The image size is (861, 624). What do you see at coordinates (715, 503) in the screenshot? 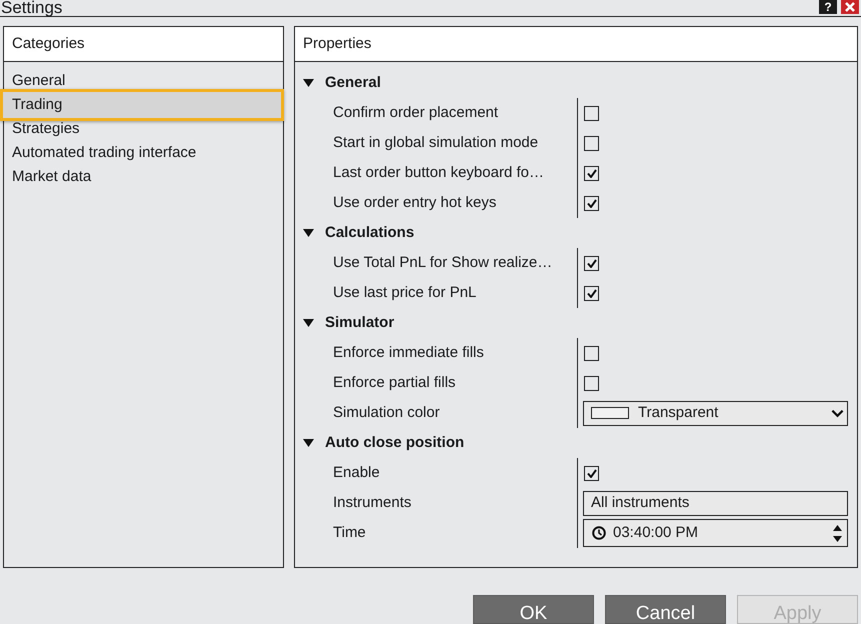
I see `text-field: All instruments` at bounding box center [715, 503].